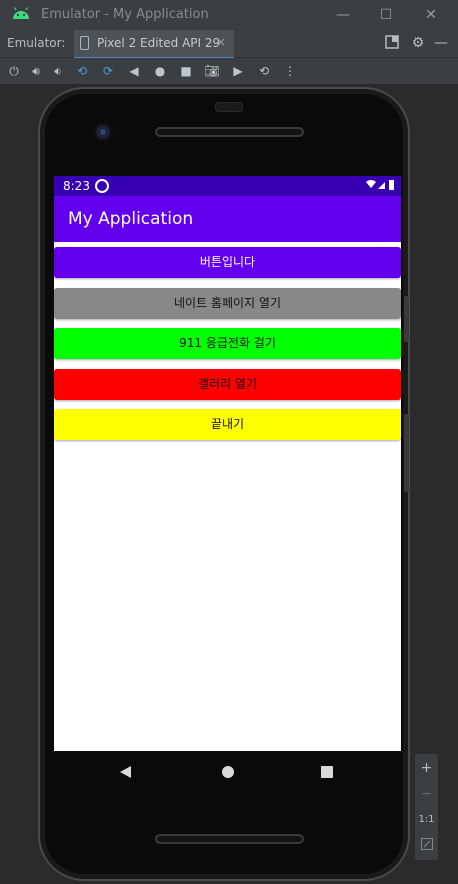 The height and width of the screenshot is (884, 458). I want to click on window-title: Emulator - My Application, so click(125, 14).